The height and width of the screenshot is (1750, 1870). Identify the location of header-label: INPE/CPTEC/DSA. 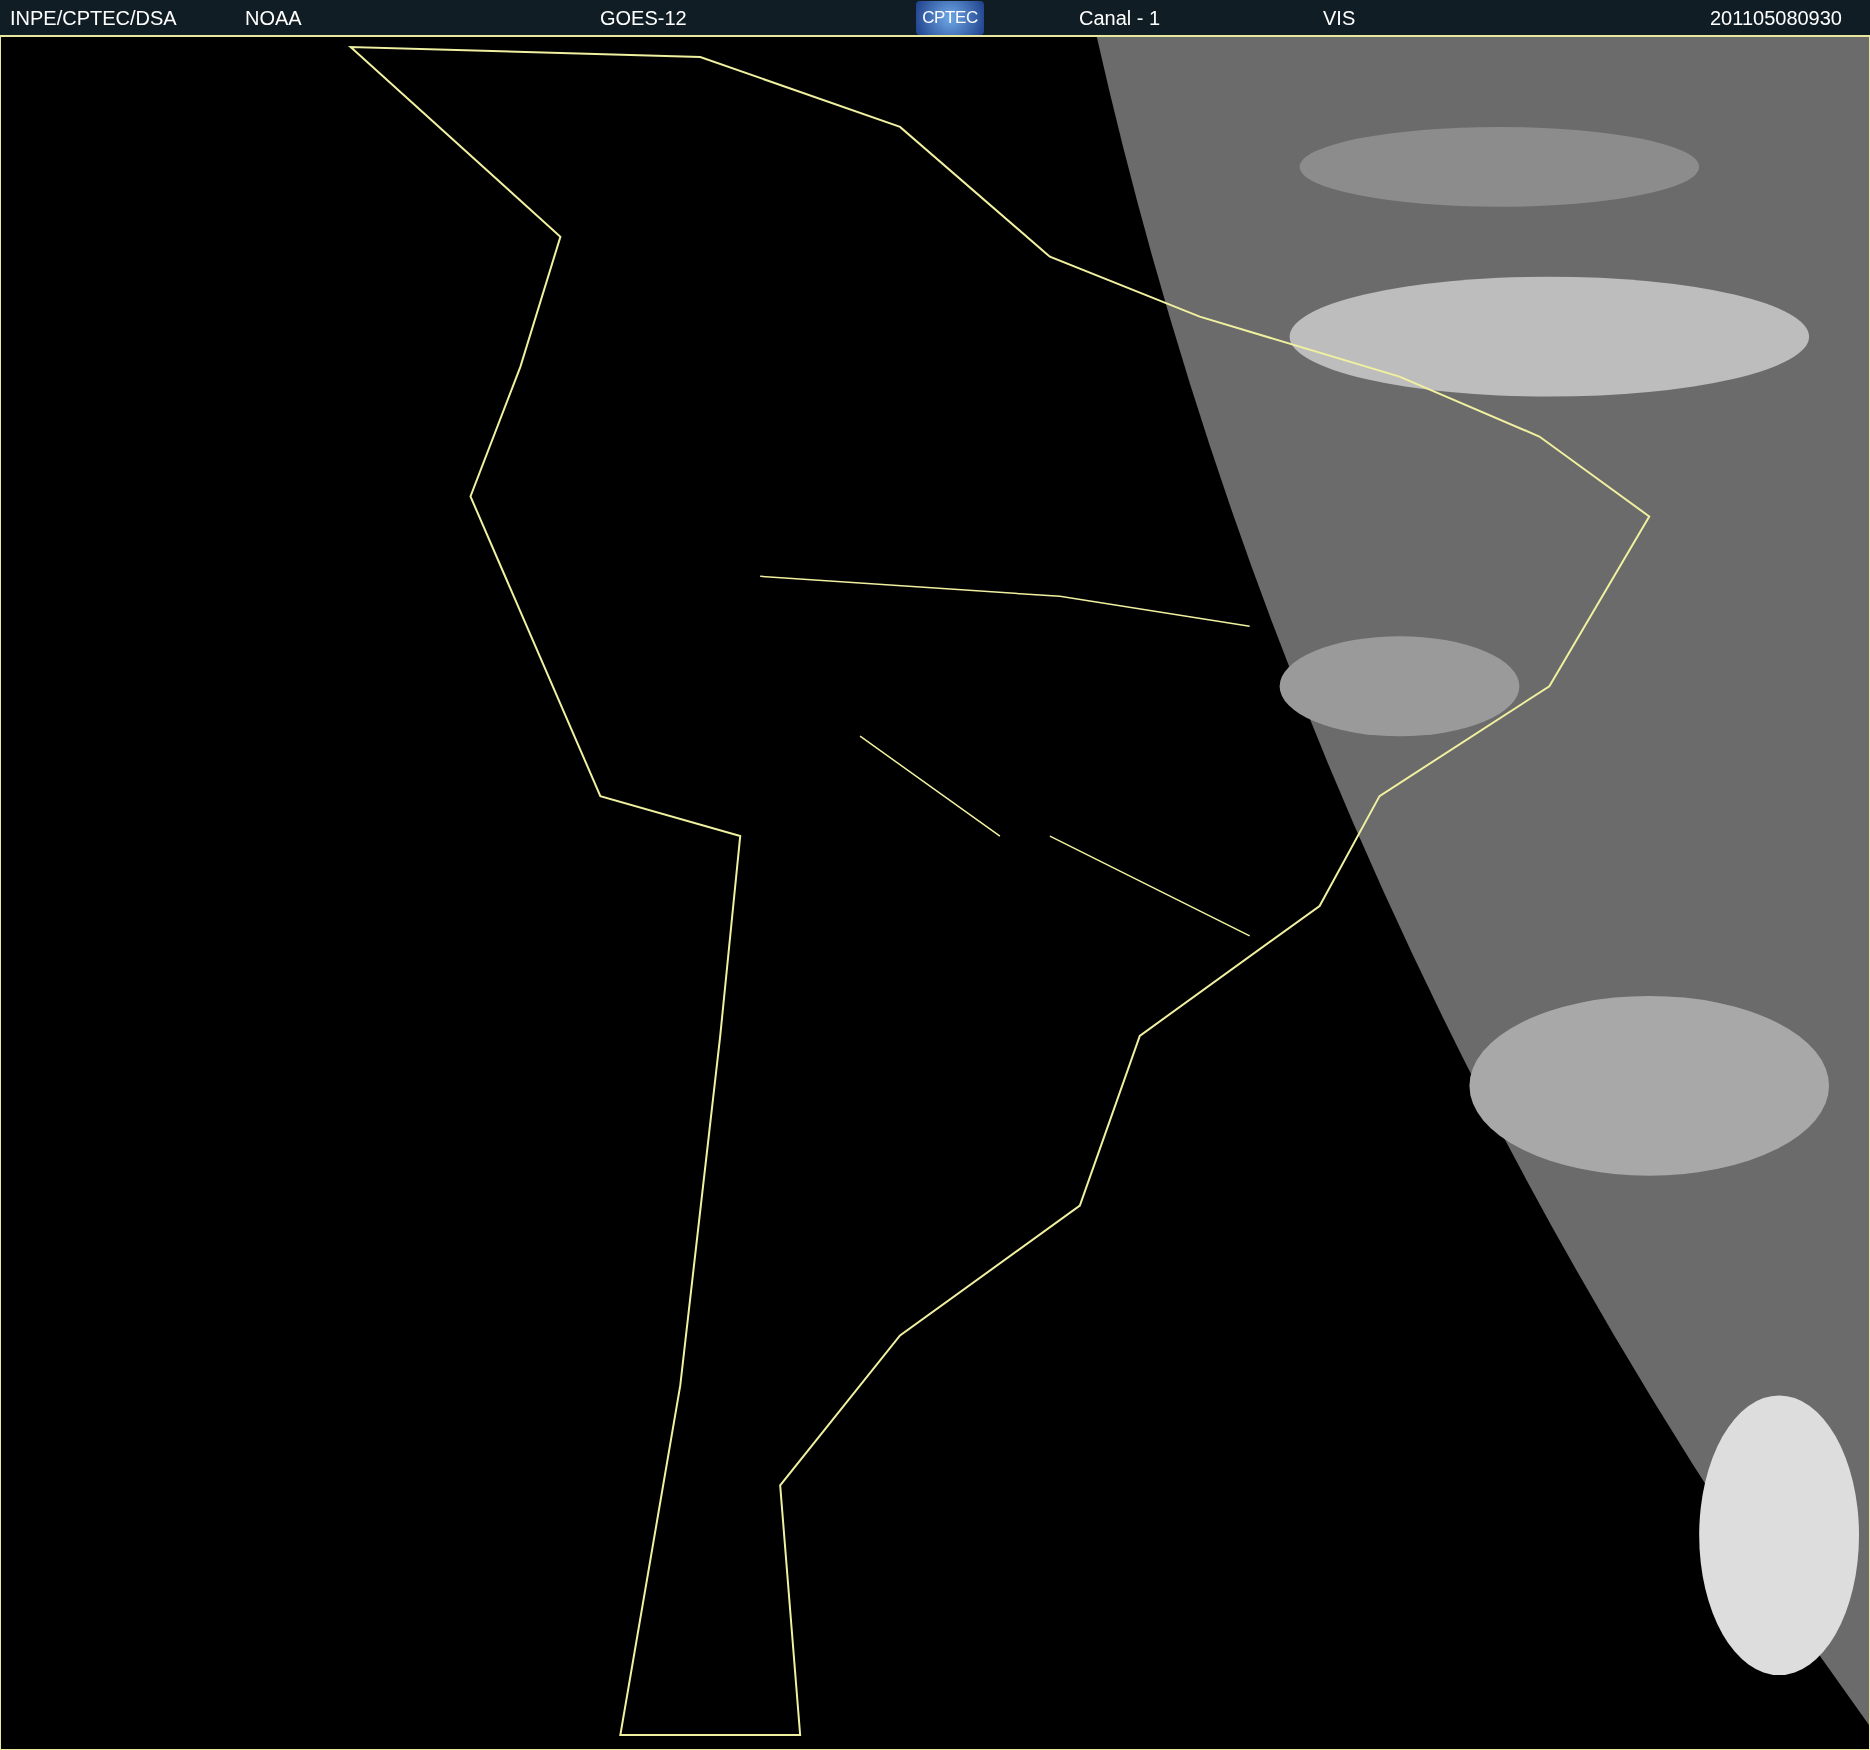
(93, 17).